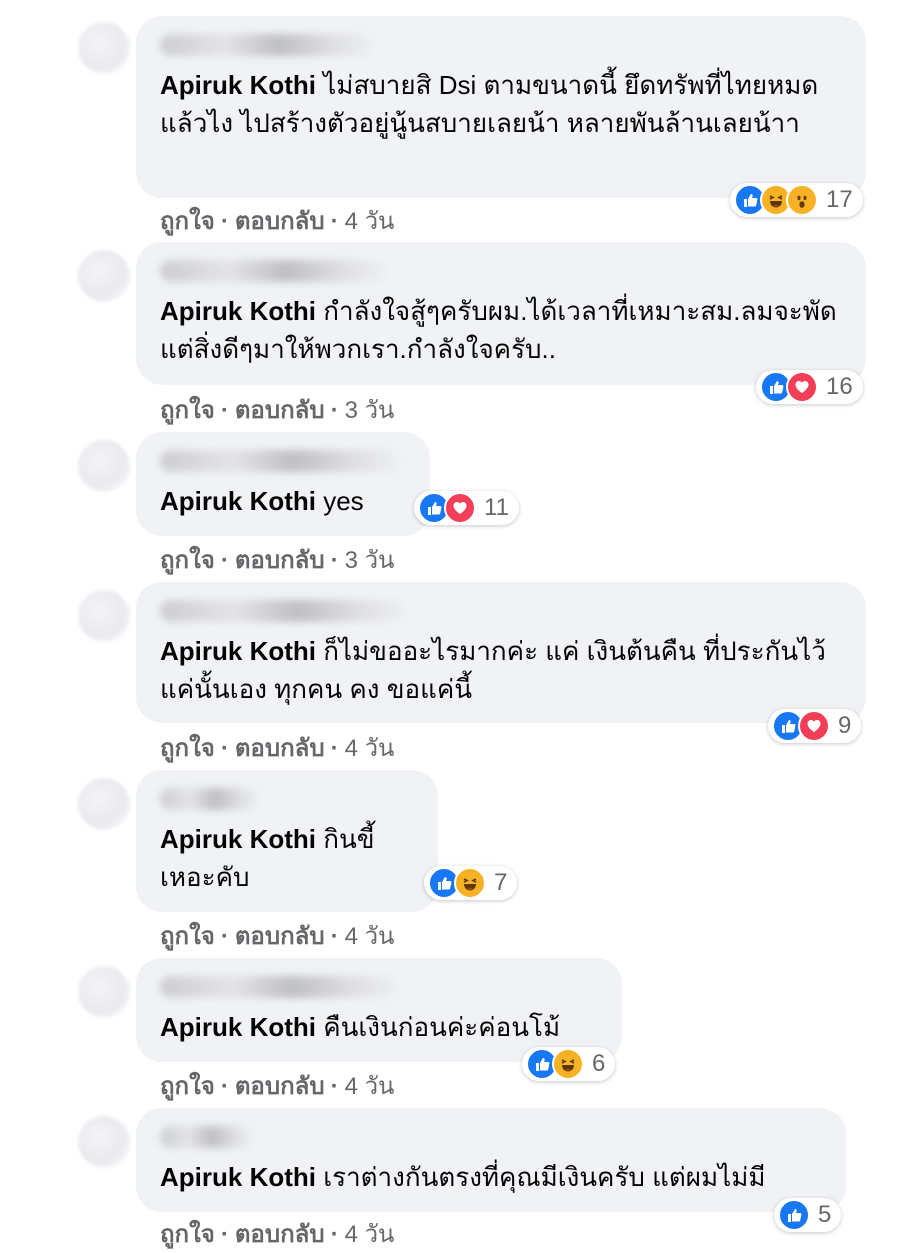  What do you see at coordinates (501, 882) in the screenshot?
I see `reaction-count: 7` at bounding box center [501, 882].